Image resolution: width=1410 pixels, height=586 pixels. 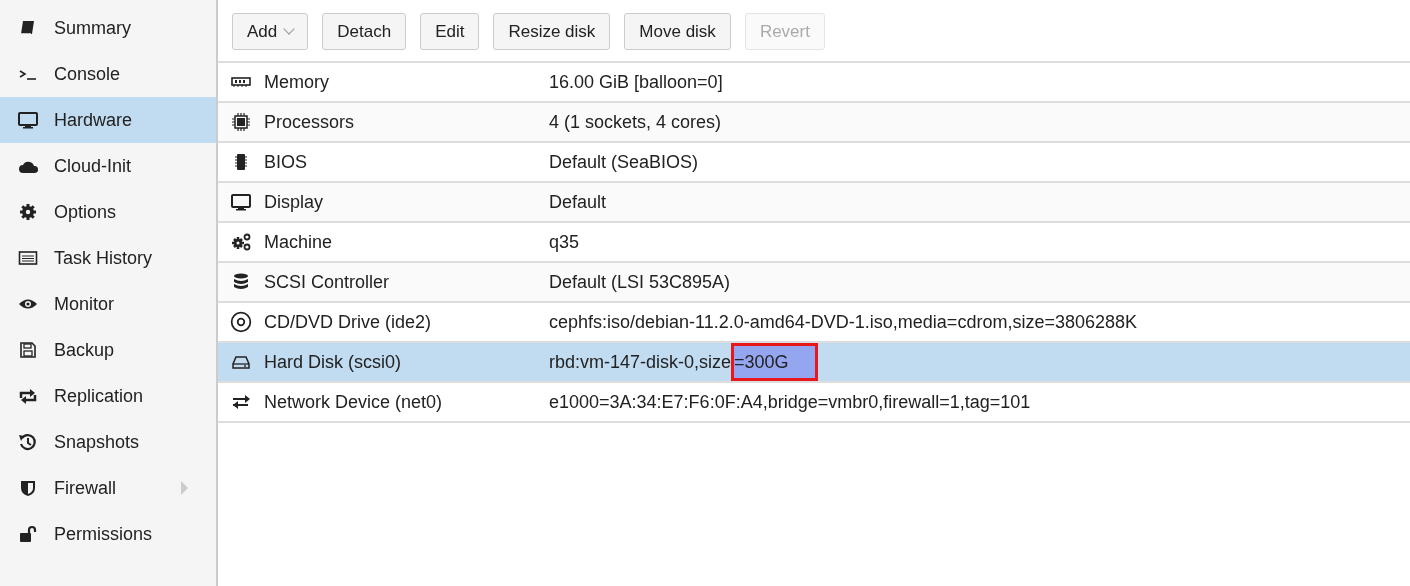 What do you see at coordinates (108, 304) in the screenshot?
I see `sidebar-item: Monitor` at bounding box center [108, 304].